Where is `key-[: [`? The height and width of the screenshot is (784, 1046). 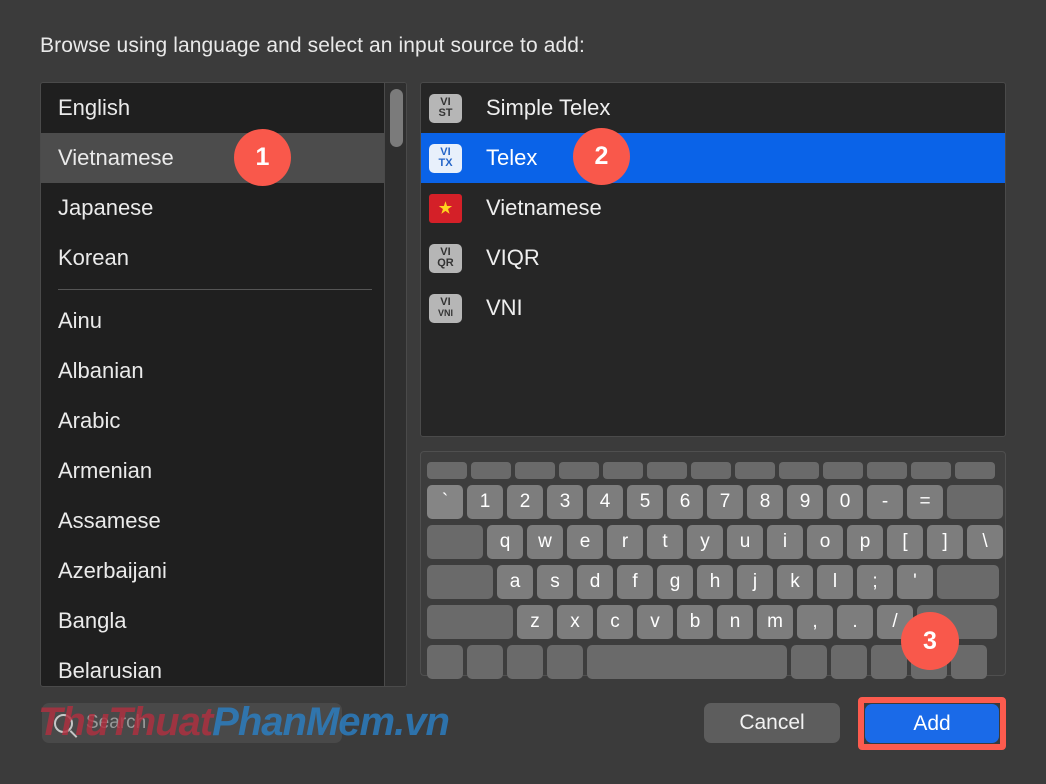
key-[: [ is located at coordinates (905, 542).